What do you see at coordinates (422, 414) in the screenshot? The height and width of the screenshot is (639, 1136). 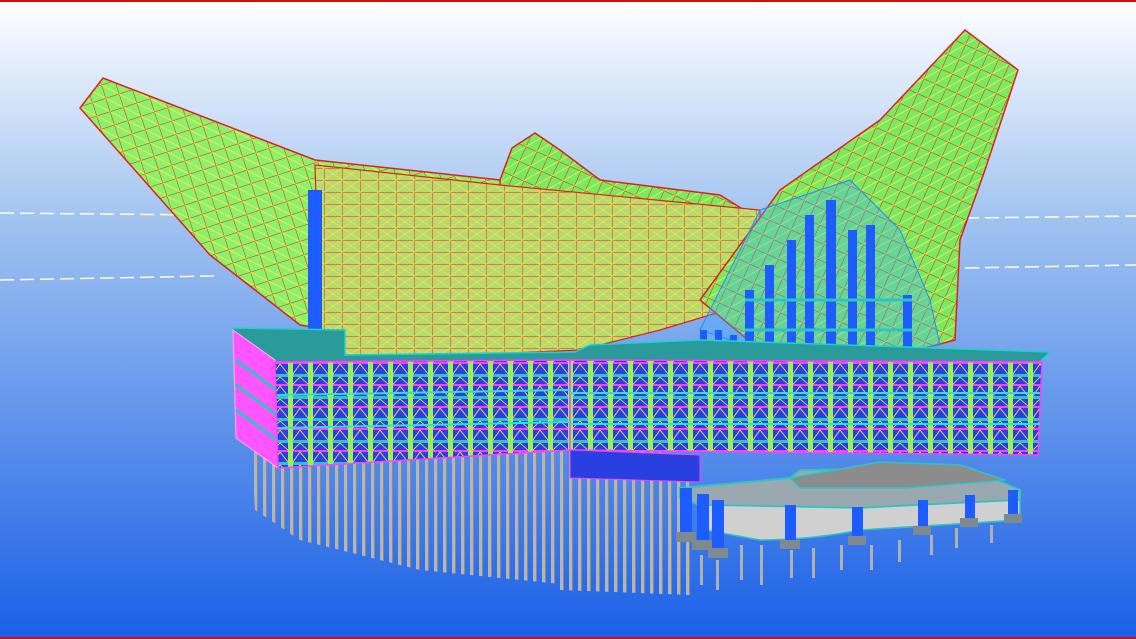 I see `podium-facade-left` at bounding box center [422, 414].